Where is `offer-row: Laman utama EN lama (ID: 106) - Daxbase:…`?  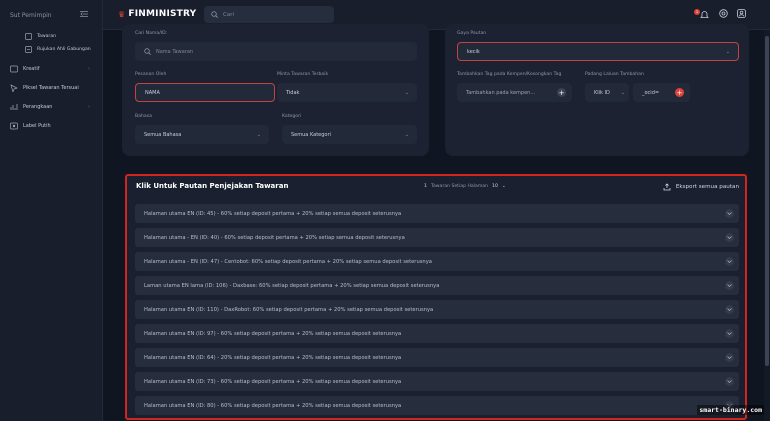 offer-row: Laman utama EN lama (ID: 106) - Daxbase:… is located at coordinates (437, 285).